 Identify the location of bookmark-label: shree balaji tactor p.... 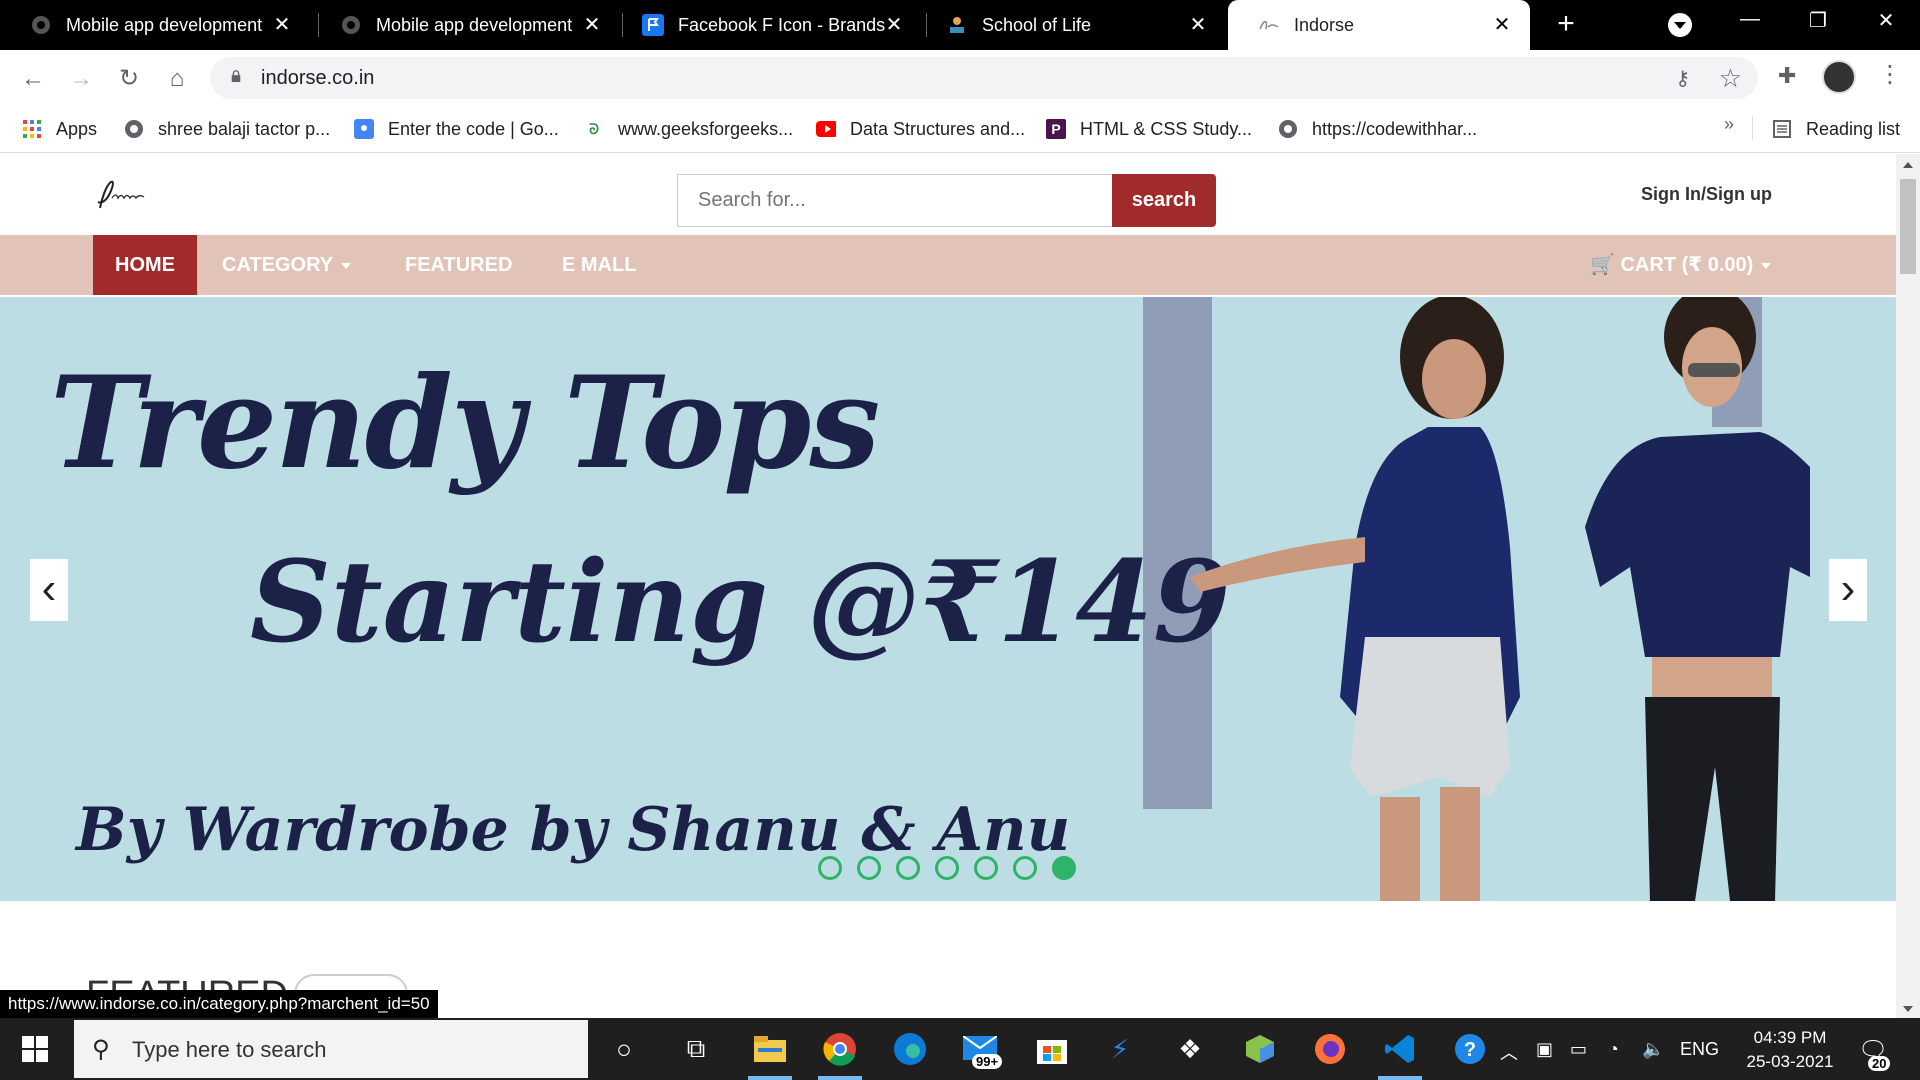
(244, 128).